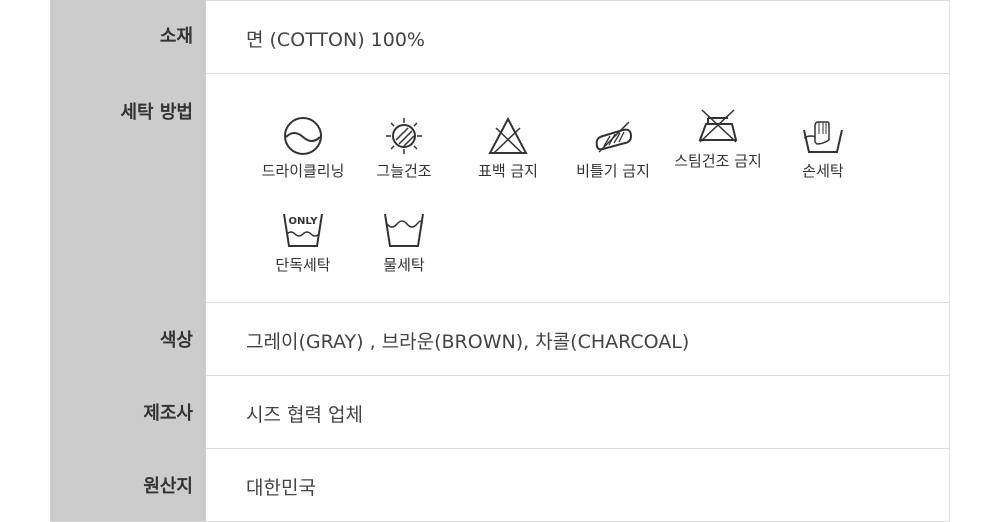 The image size is (1000, 522). What do you see at coordinates (128, 187) in the screenshot?
I see `row-header: 세탁 방법` at bounding box center [128, 187].